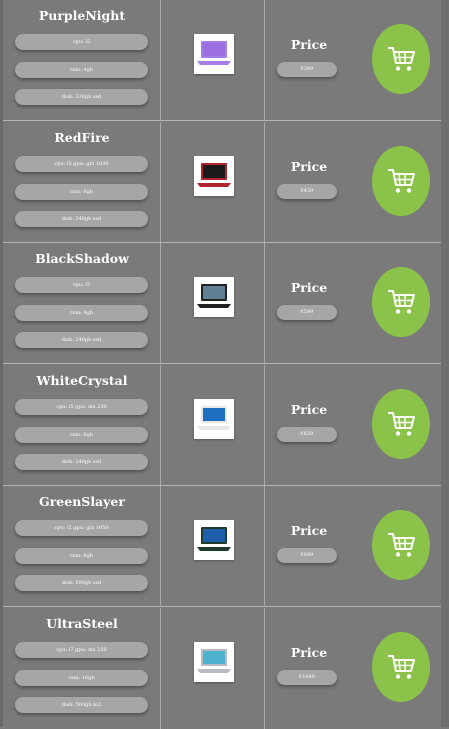  Describe the element at coordinates (81, 97) in the screenshot. I see `spec-disk-pill: disk: 320gb ssd` at that location.